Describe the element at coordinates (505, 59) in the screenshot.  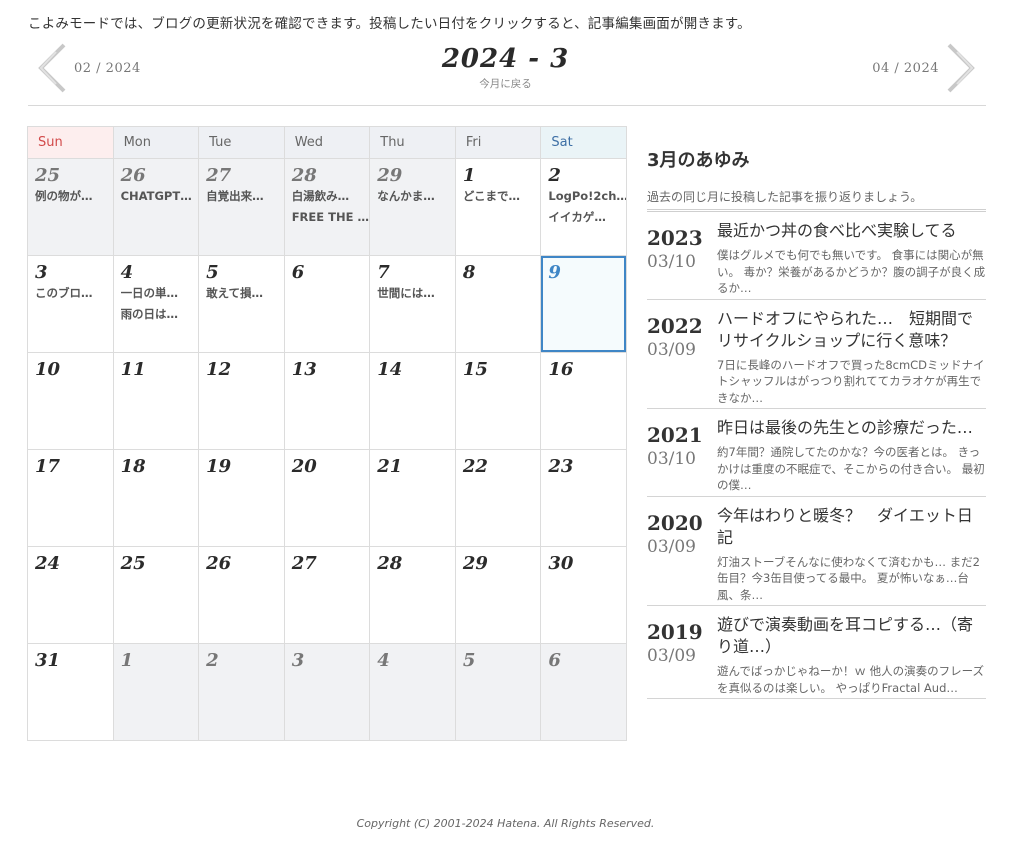
I see `current-month-title: 2024 - 3` at that location.